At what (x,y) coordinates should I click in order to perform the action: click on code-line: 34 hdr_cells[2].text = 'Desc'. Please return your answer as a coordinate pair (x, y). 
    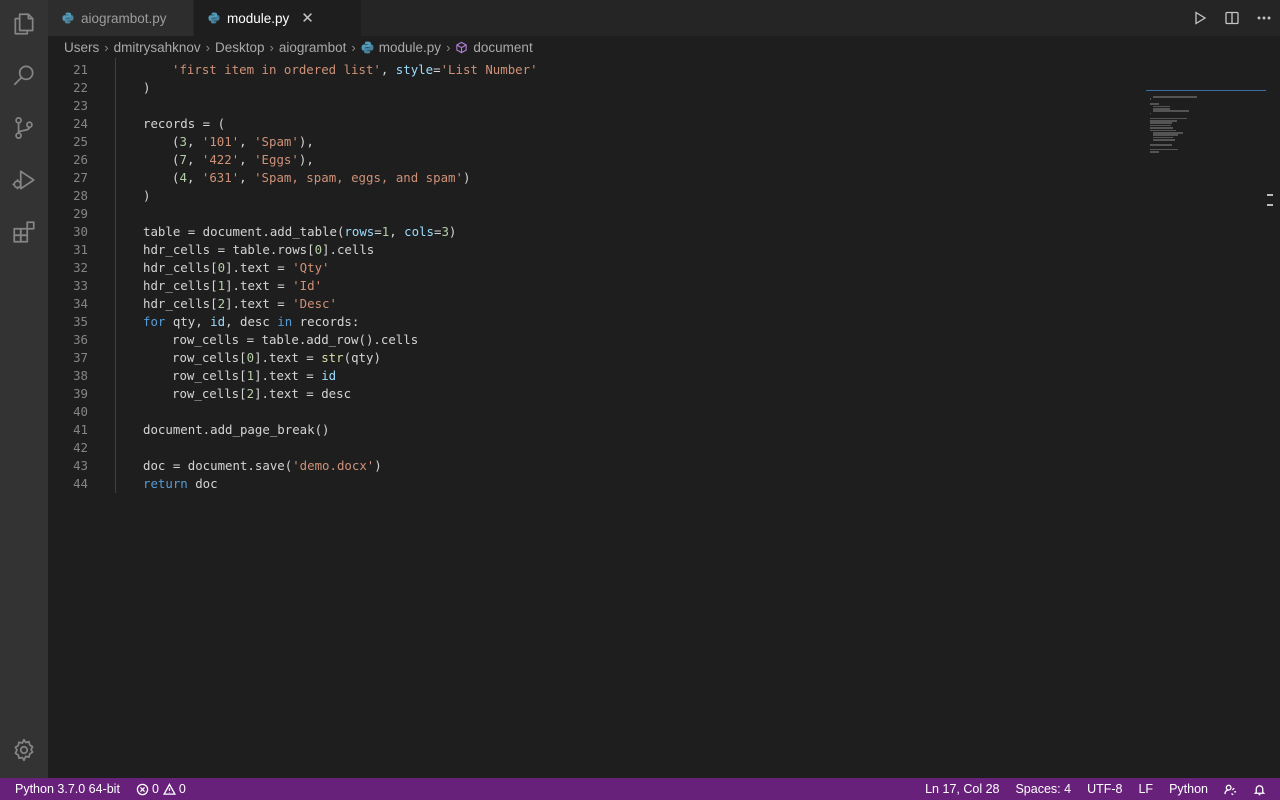
    Looking at the image, I should click on (598, 304).